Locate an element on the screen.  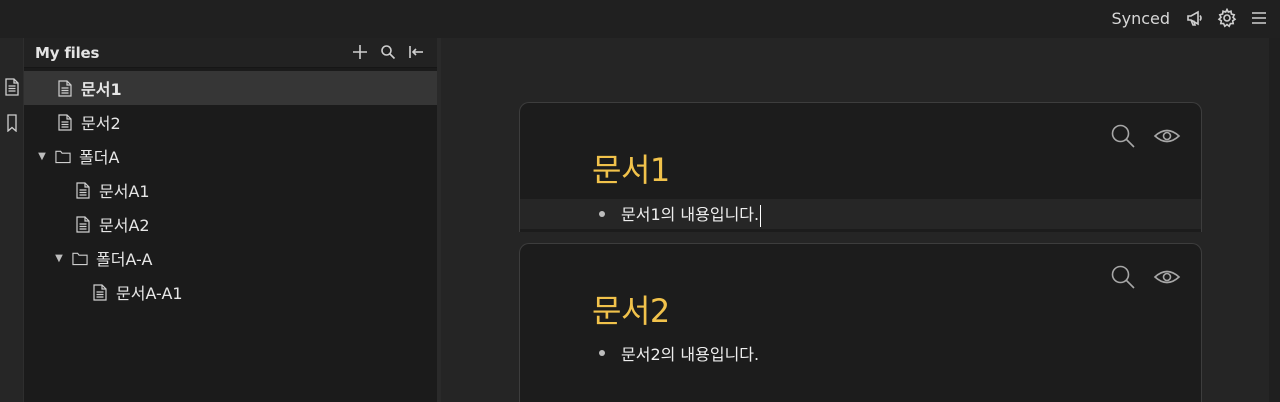
tree-item-label: 문서A2 is located at coordinates (124, 225).